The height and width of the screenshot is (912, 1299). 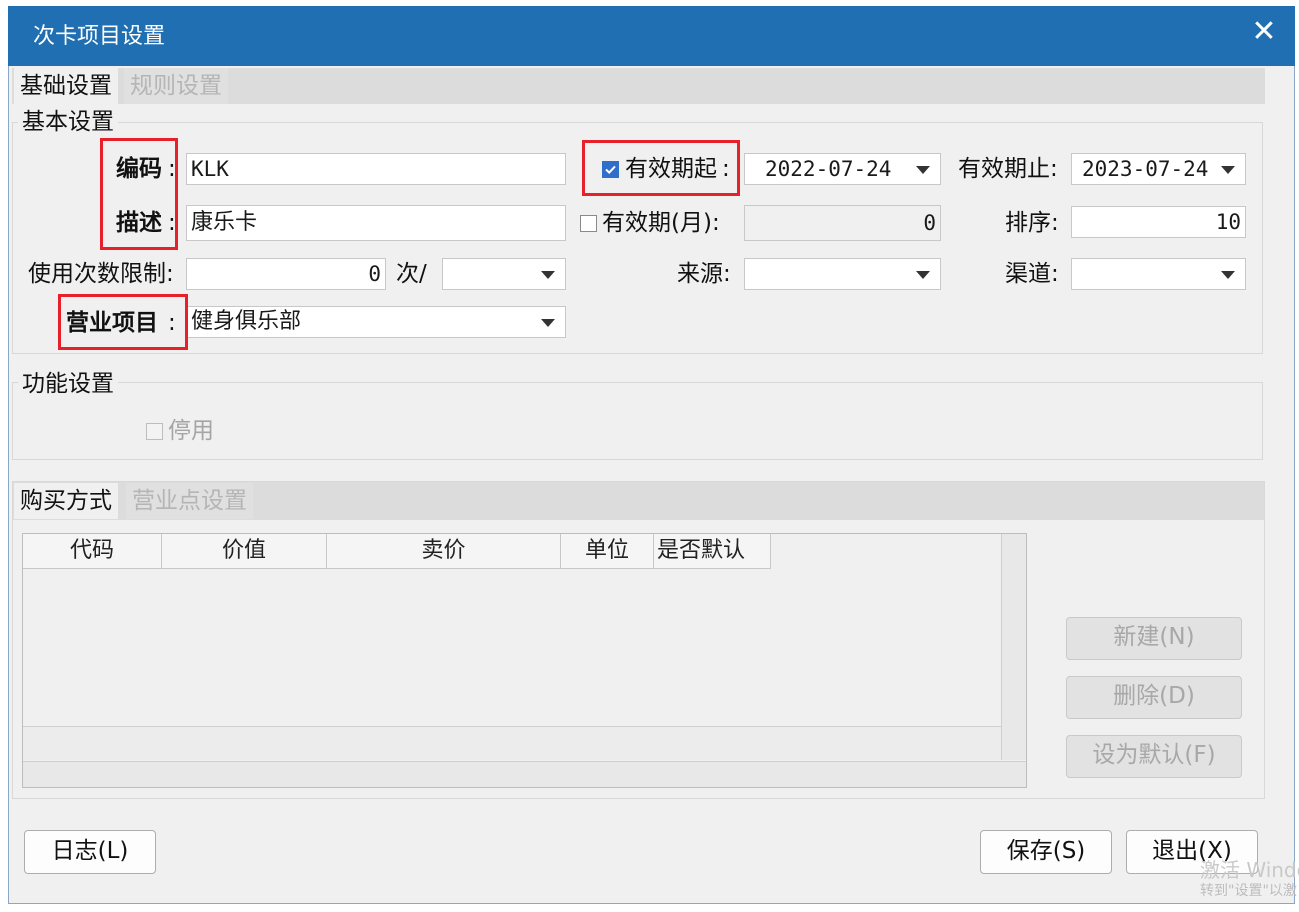 I want to click on sort-label: 排序:, so click(x=1032, y=223).